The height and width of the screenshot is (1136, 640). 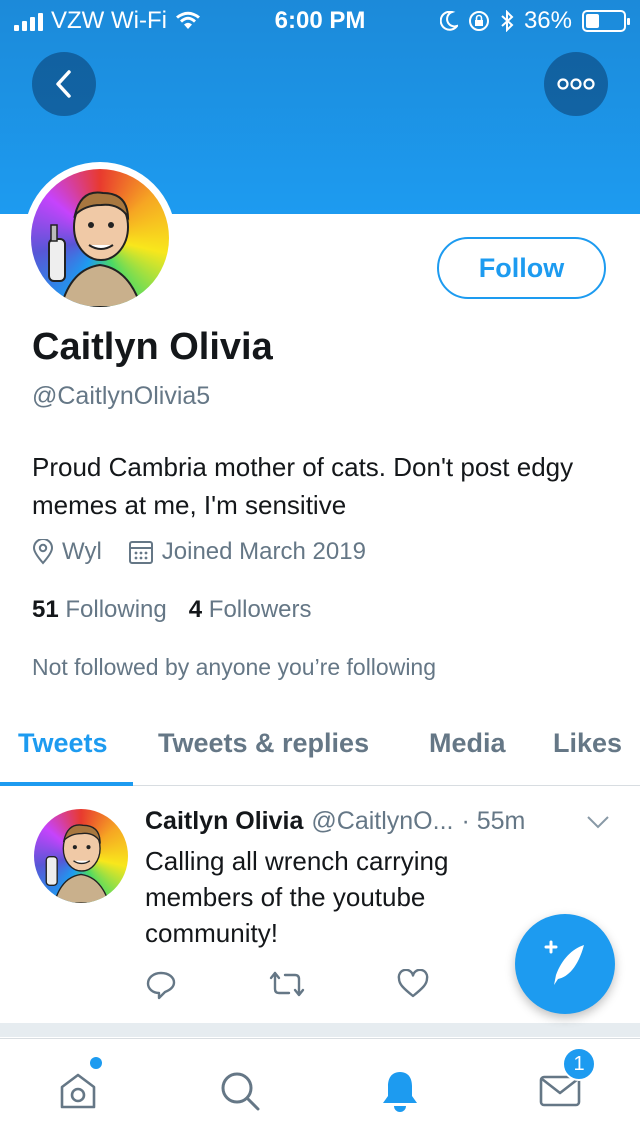 What do you see at coordinates (99, 610) in the screenshot?
I see `following-link: 51 Following` at bounding box center [99, 610].